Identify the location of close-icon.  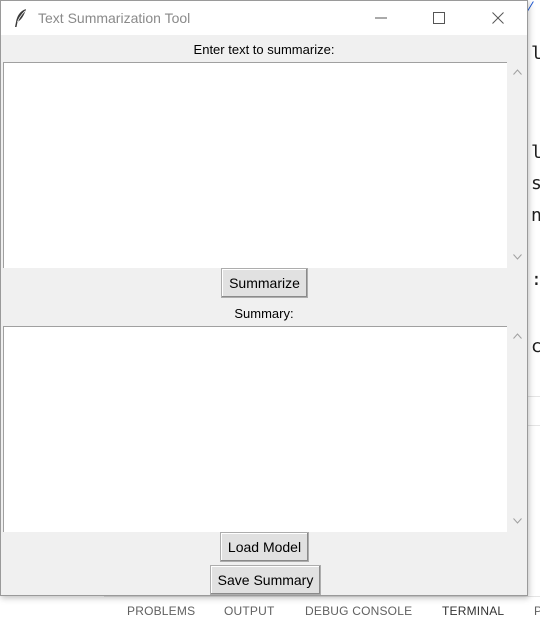
(498, 18).